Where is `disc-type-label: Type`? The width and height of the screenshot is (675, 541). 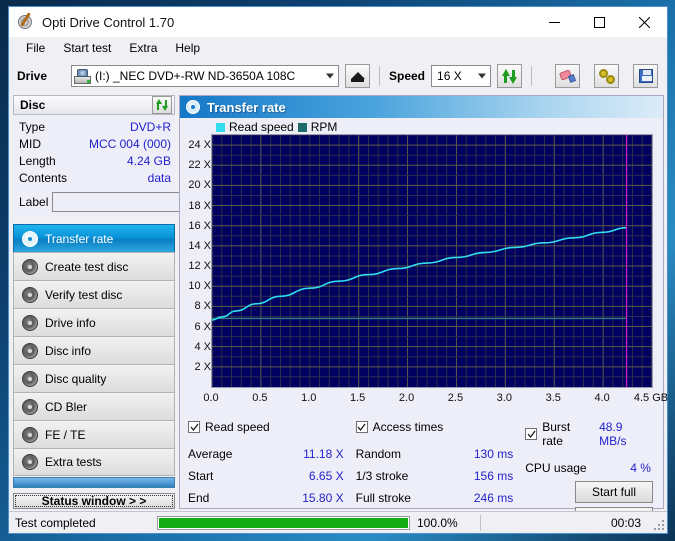
disc-type-label: Type is located at coordinates (32, 127).